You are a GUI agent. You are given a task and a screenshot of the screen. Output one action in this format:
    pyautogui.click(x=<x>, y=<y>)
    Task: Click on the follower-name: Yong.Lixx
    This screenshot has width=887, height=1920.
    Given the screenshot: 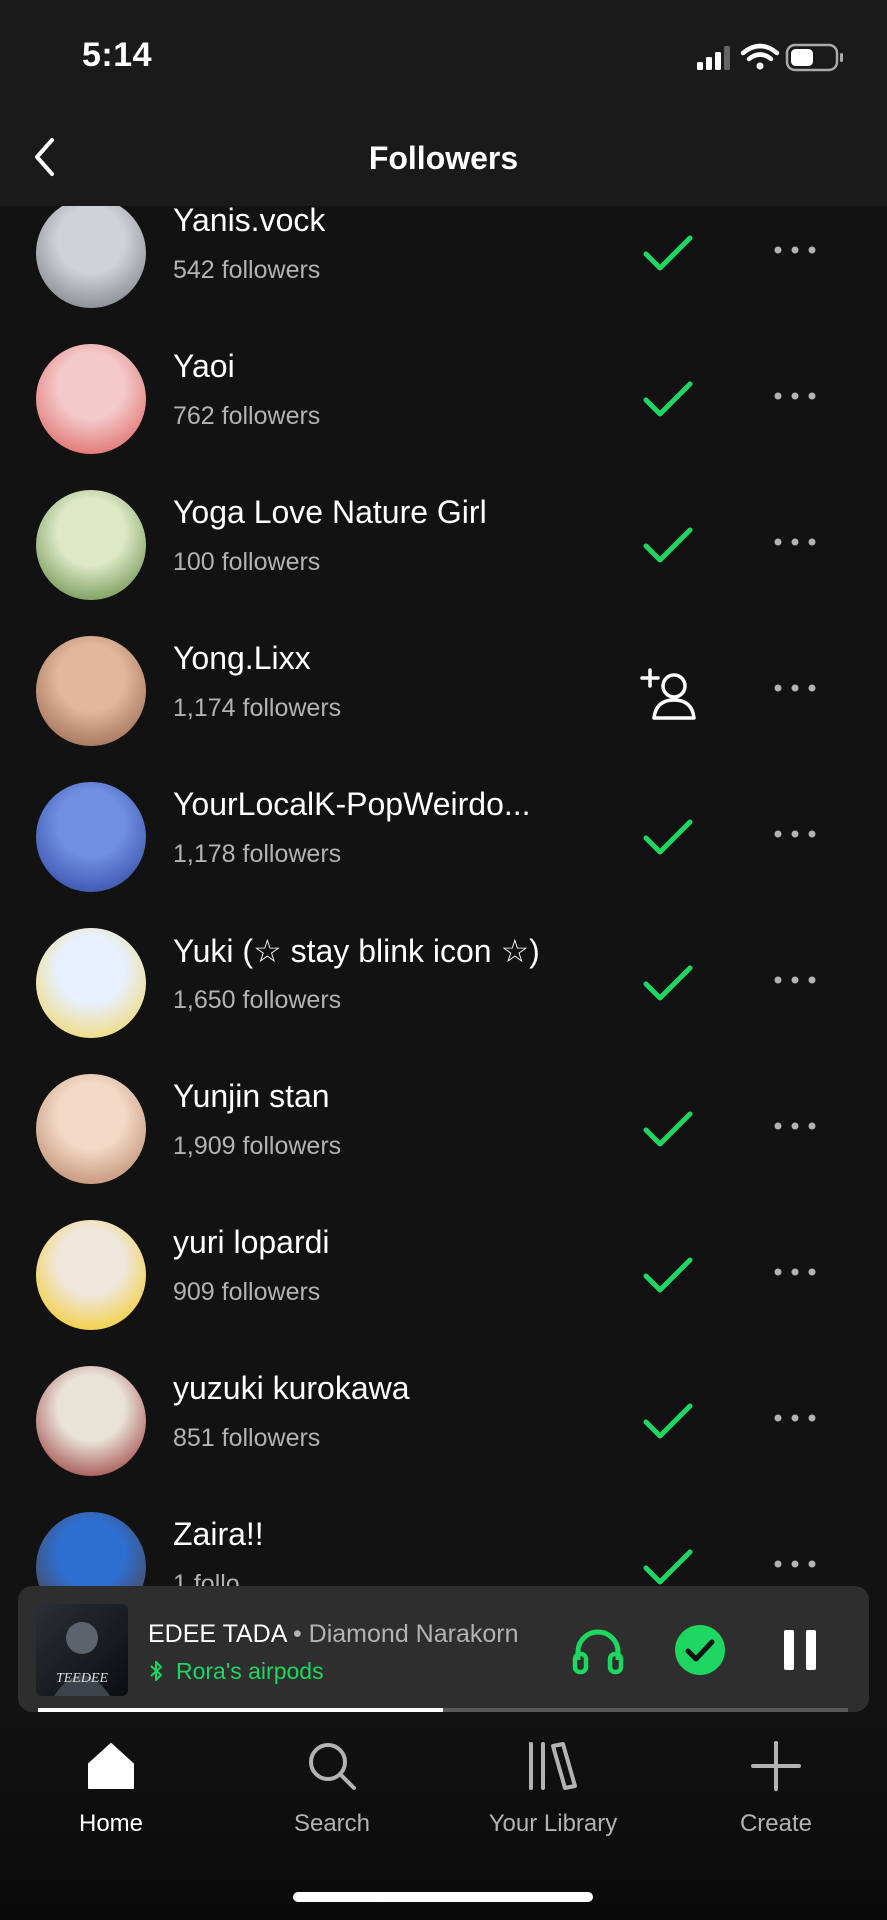 What is the action you would take?
    pyautogui.click(x=242, y=658)
    